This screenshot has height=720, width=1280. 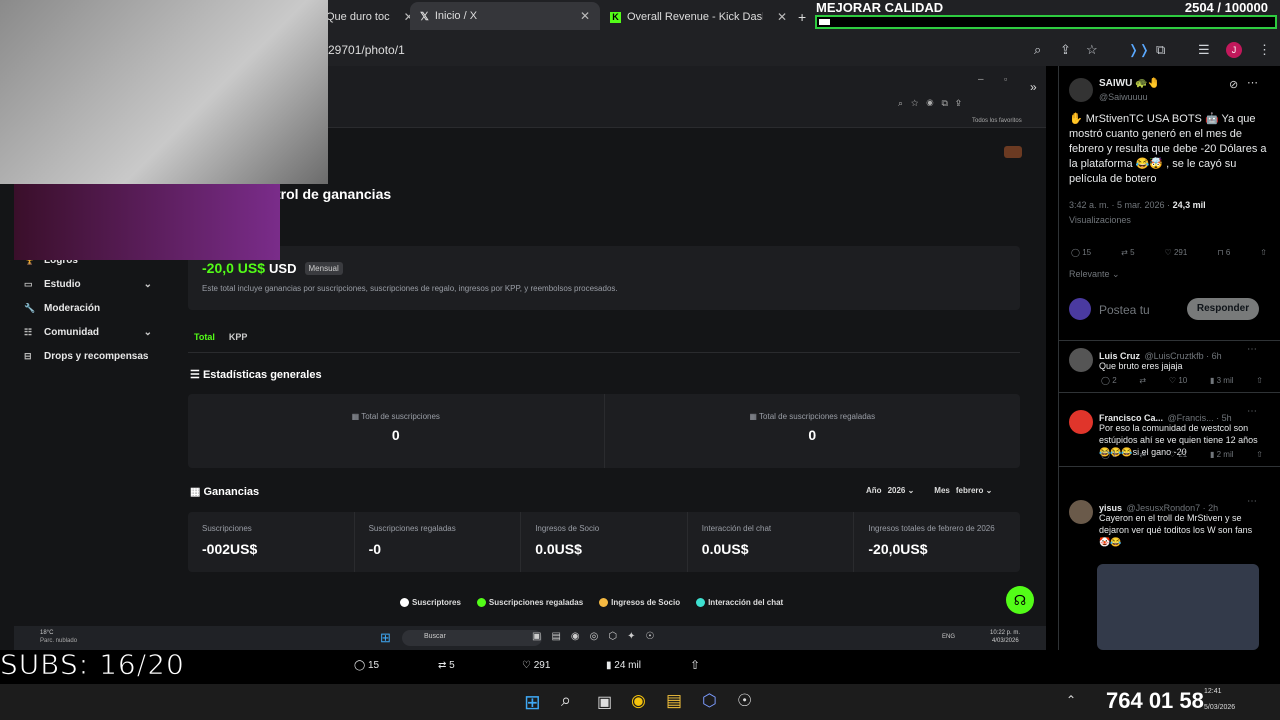 What do you see at coordinates (1178, 454) in the screenshot?
I see `like-button: ♡ 21` at bounding box center [1178, 454].